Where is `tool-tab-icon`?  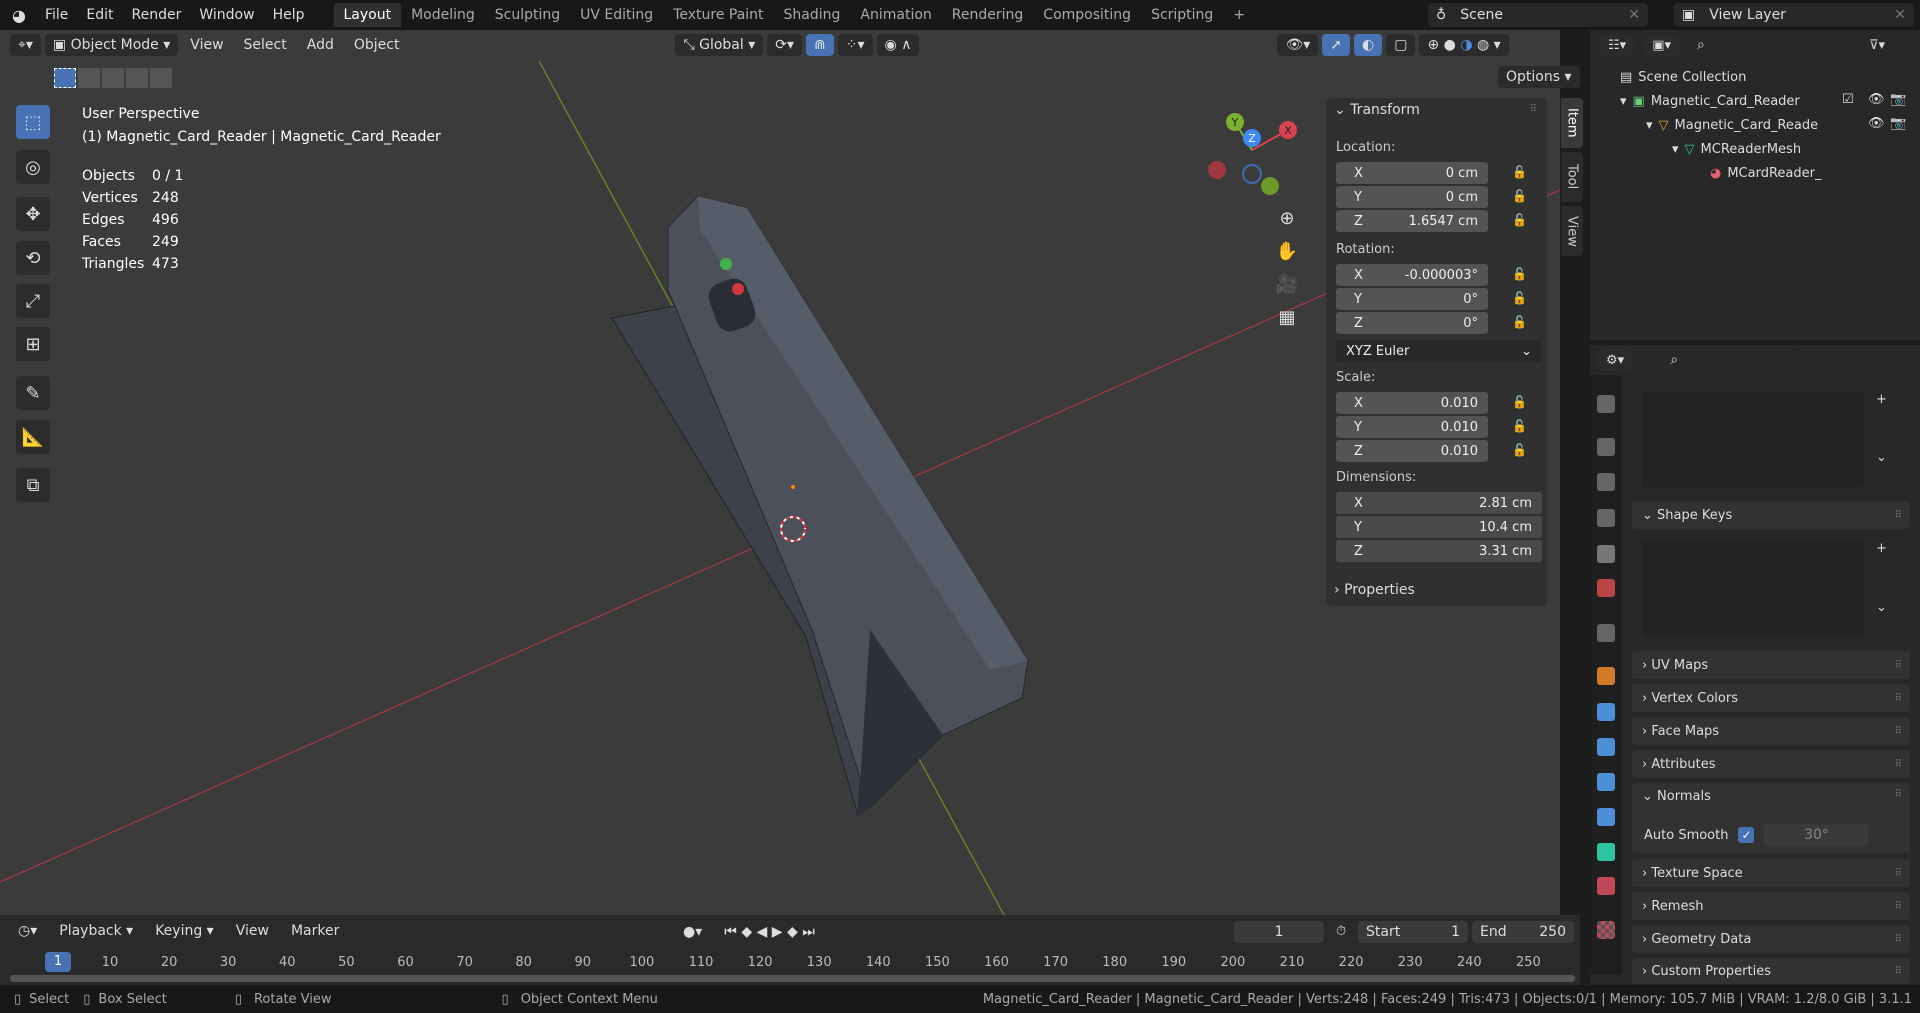 tool-tab-icon is located at coordinates (1606, 404).